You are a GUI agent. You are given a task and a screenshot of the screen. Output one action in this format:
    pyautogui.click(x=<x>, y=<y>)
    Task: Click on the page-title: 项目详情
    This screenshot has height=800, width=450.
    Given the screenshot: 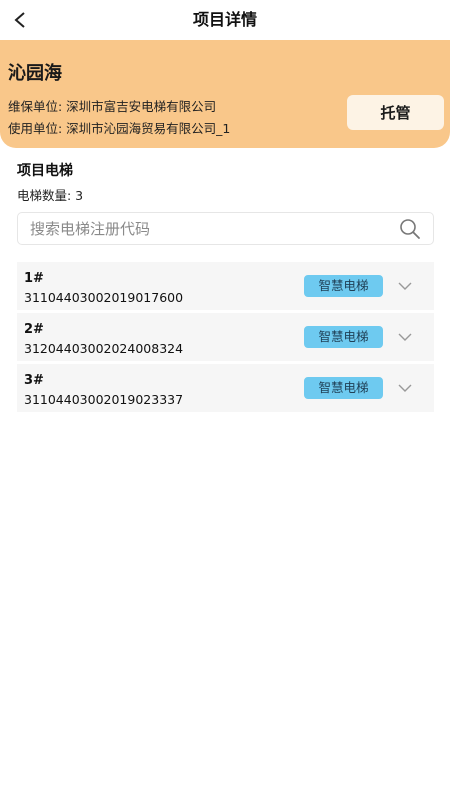 What is the action you would take?
    pyautogui.click(x=224, y=19)
    